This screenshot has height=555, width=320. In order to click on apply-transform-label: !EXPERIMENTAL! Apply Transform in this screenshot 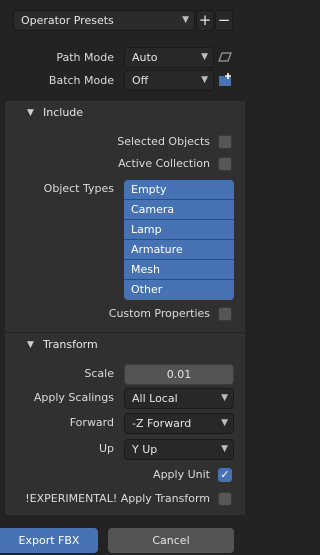, I will do `click(117, 498)`.